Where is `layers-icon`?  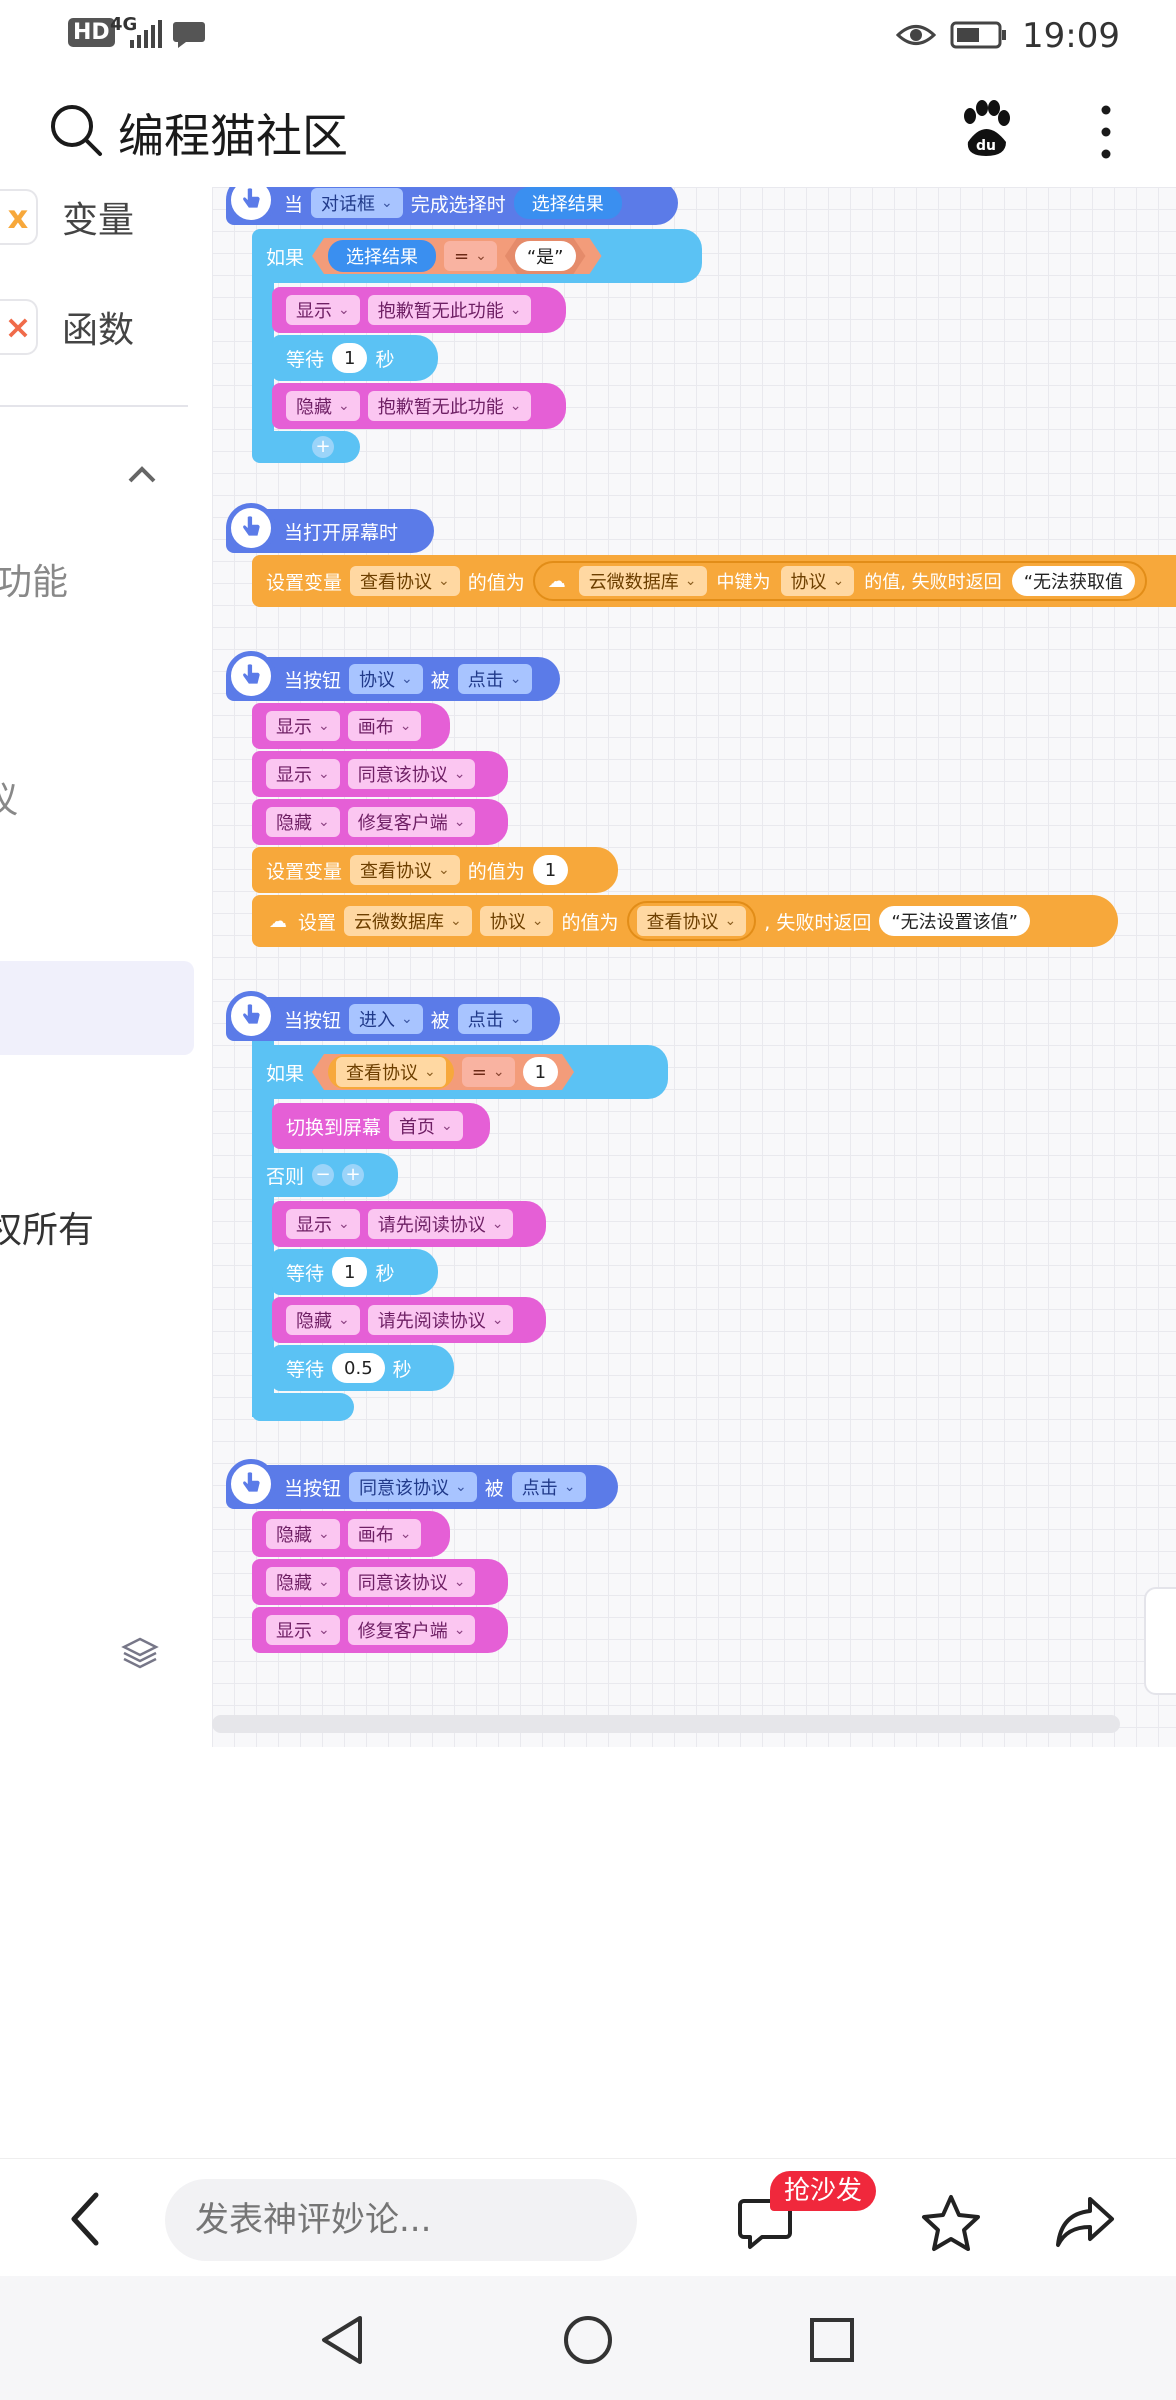 layers-icon is located at coordinates (140, 1652).